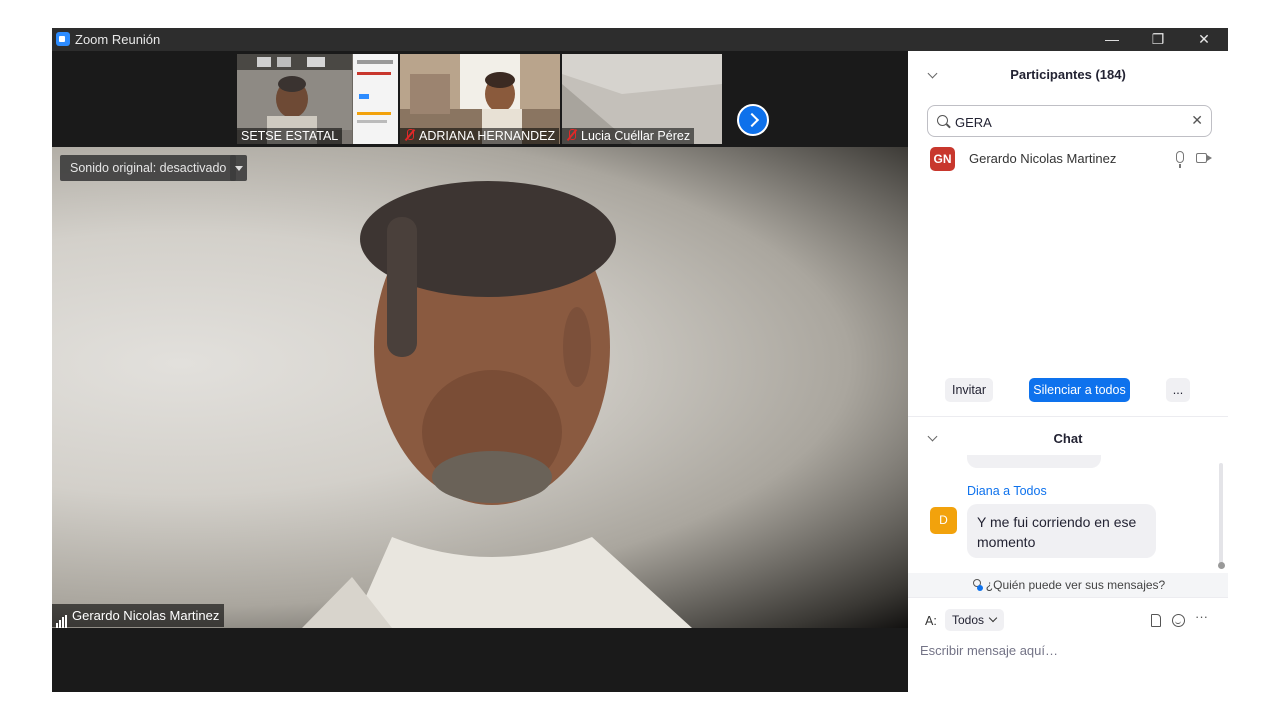 This screenshot has height=720, width=1280. I want to click on participant-search-box: ✕, so click(1069, 121).